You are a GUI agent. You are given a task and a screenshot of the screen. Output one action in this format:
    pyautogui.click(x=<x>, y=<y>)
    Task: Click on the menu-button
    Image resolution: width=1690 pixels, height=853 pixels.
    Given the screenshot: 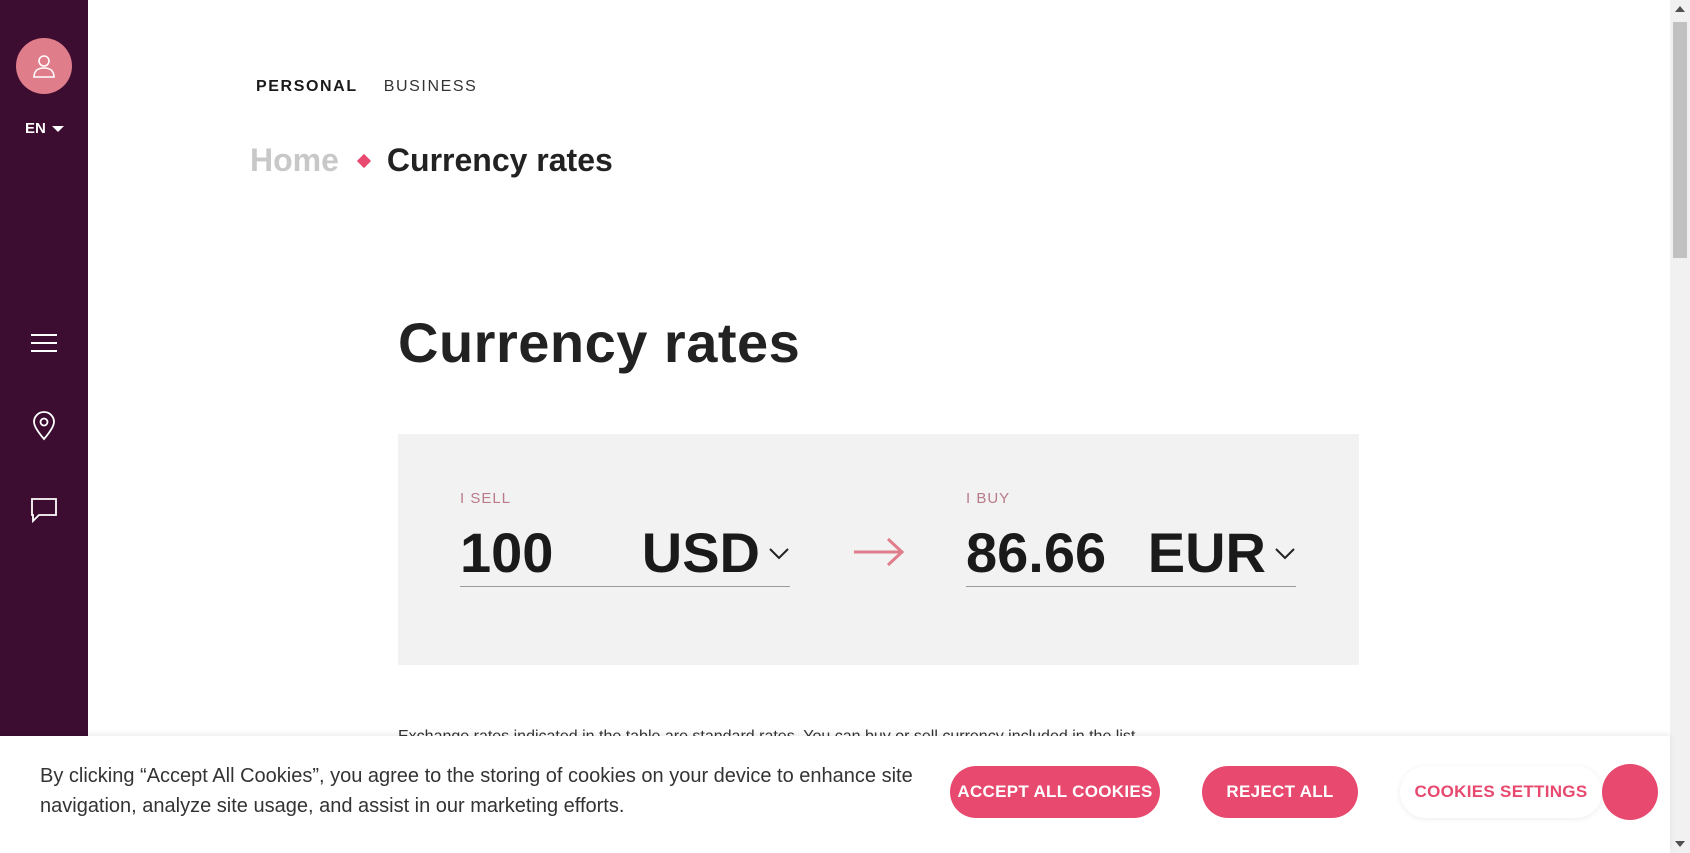 What is the action you would take?
    pyautogui.click(x=44, y=343)
    